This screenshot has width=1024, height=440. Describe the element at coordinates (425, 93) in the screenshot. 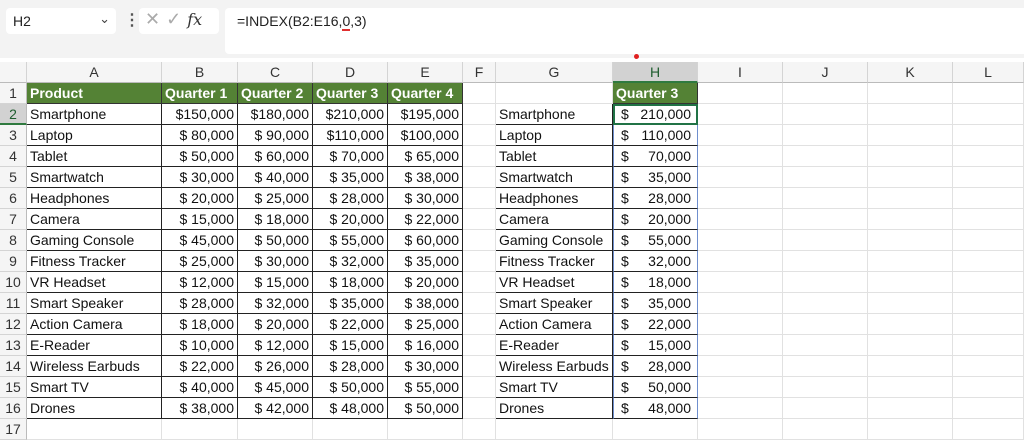

I see `table1-header: Quarter 4` at that location.